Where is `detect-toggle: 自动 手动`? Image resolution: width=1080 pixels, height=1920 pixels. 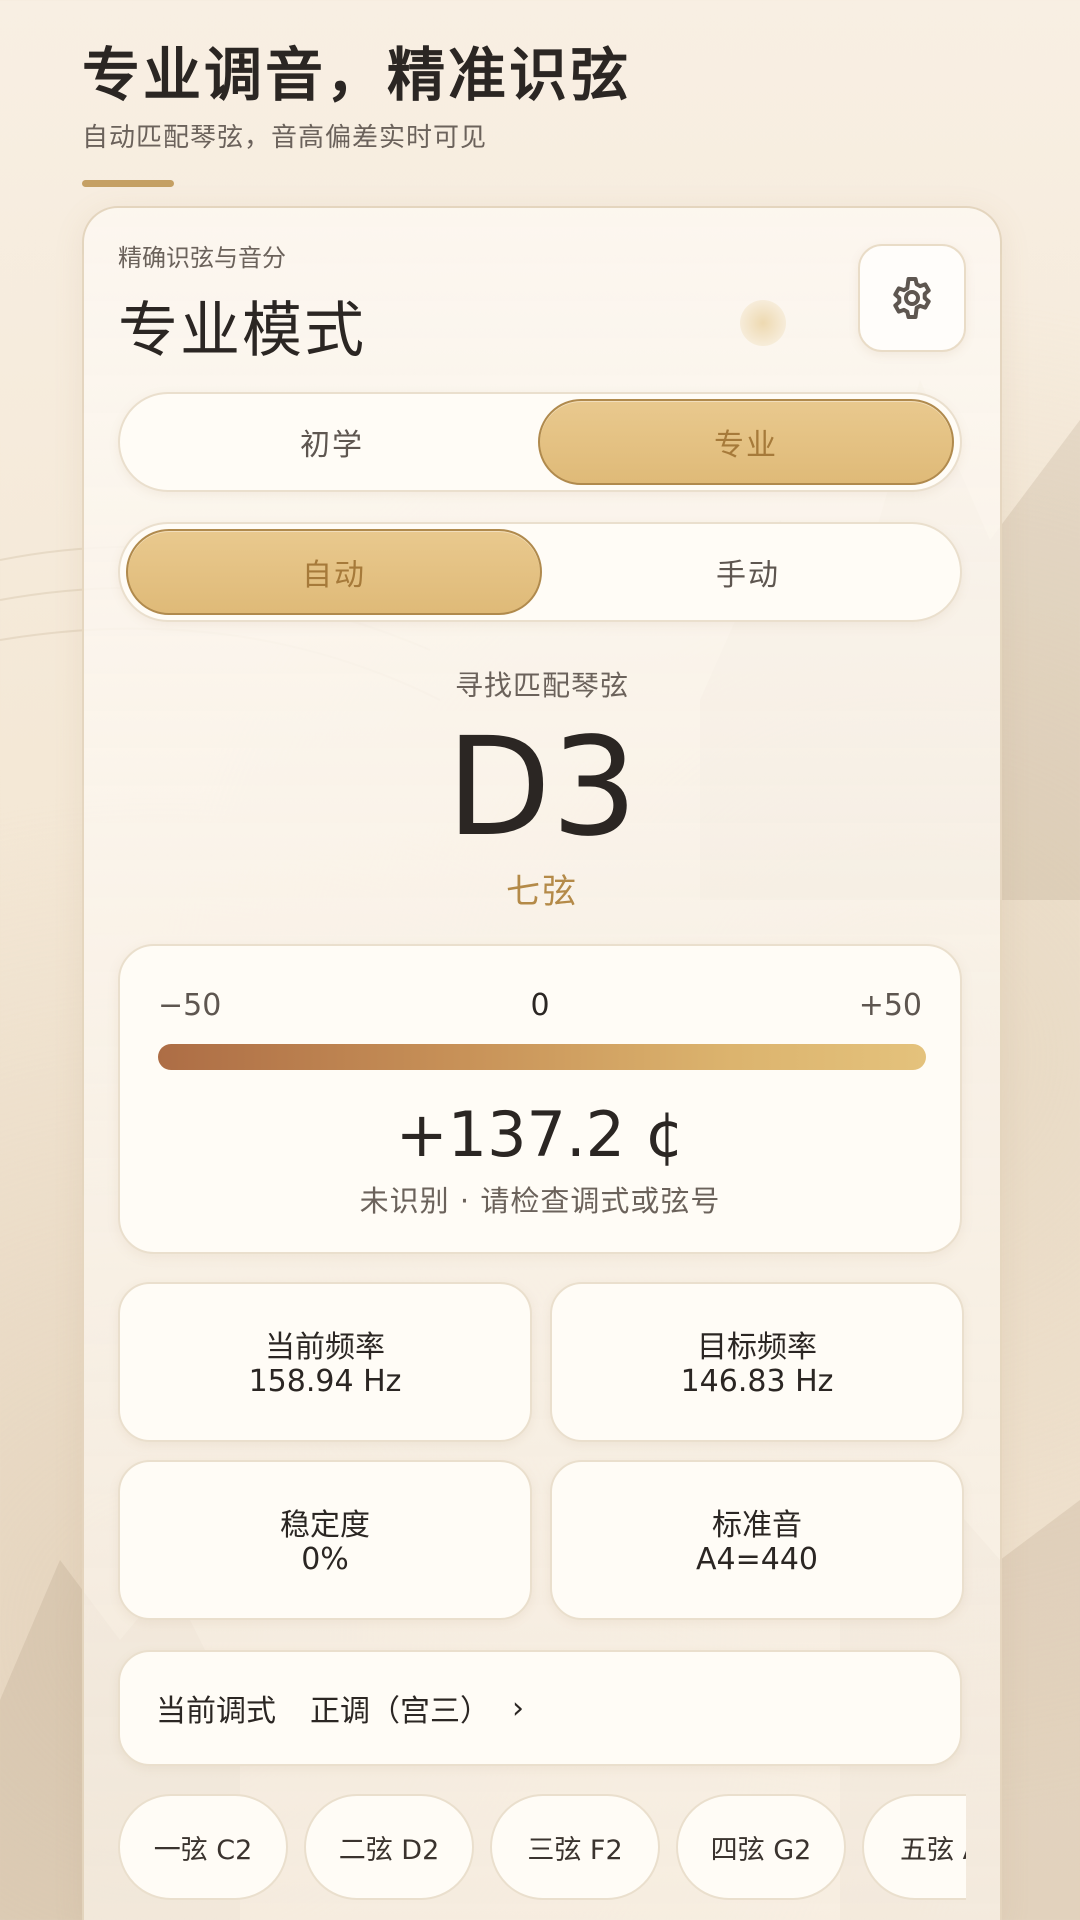 detect-toggle: 自动 手动 is located at coordinates (540, 572).